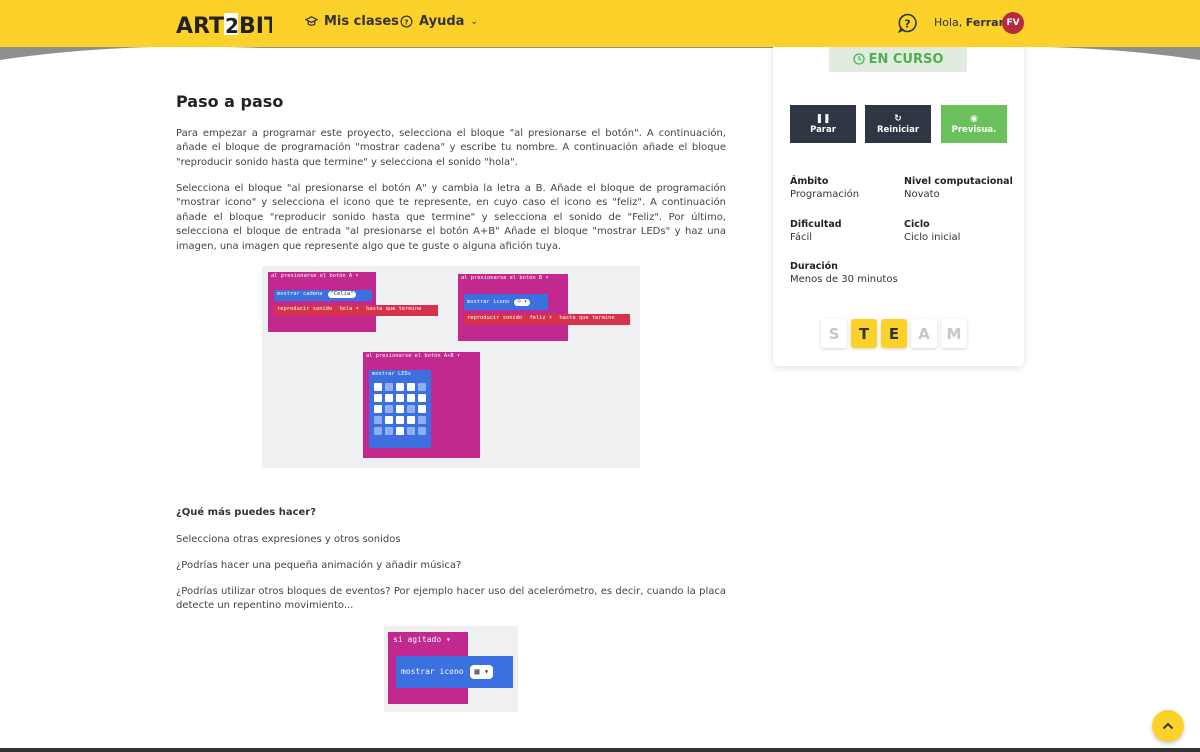 The width and height of the screenshot is (1200, 752). Describe the element at coordinates (311, 21) in the screenshot. I see `graduation-cap-icon` at that location.